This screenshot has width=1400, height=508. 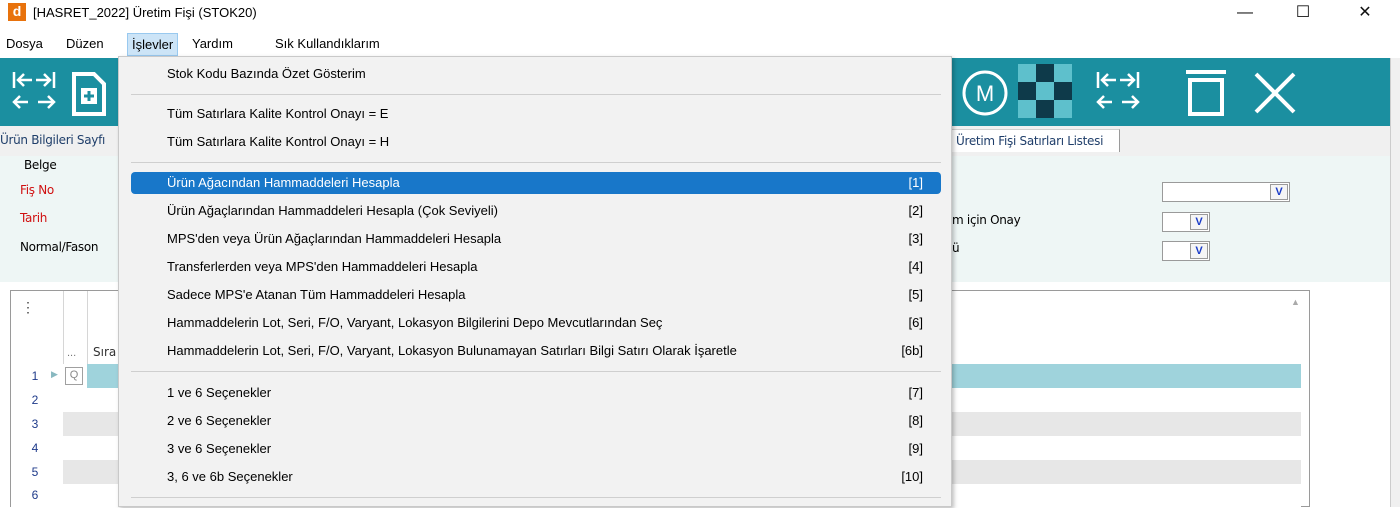 I want to click on menu-item-shortcut: [1], so click(x=915, y=182).